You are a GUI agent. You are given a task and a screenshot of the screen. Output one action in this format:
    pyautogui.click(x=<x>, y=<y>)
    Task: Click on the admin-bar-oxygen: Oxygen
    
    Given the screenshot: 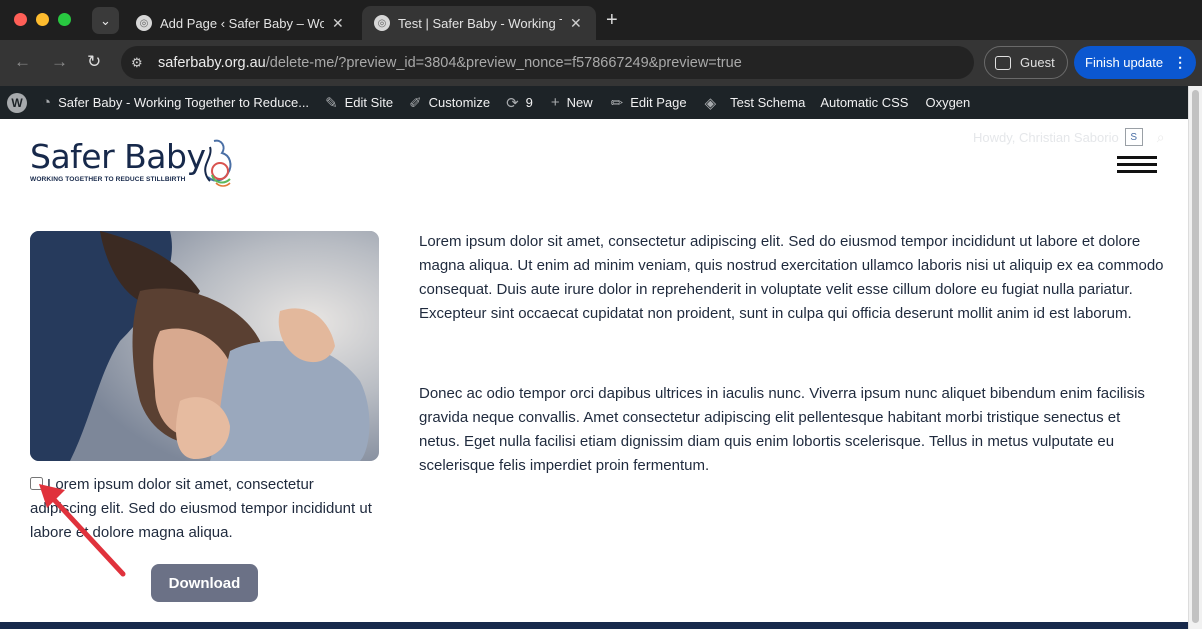 What is the action you would take?
    pyautogui.click(x=947, y=102)
    